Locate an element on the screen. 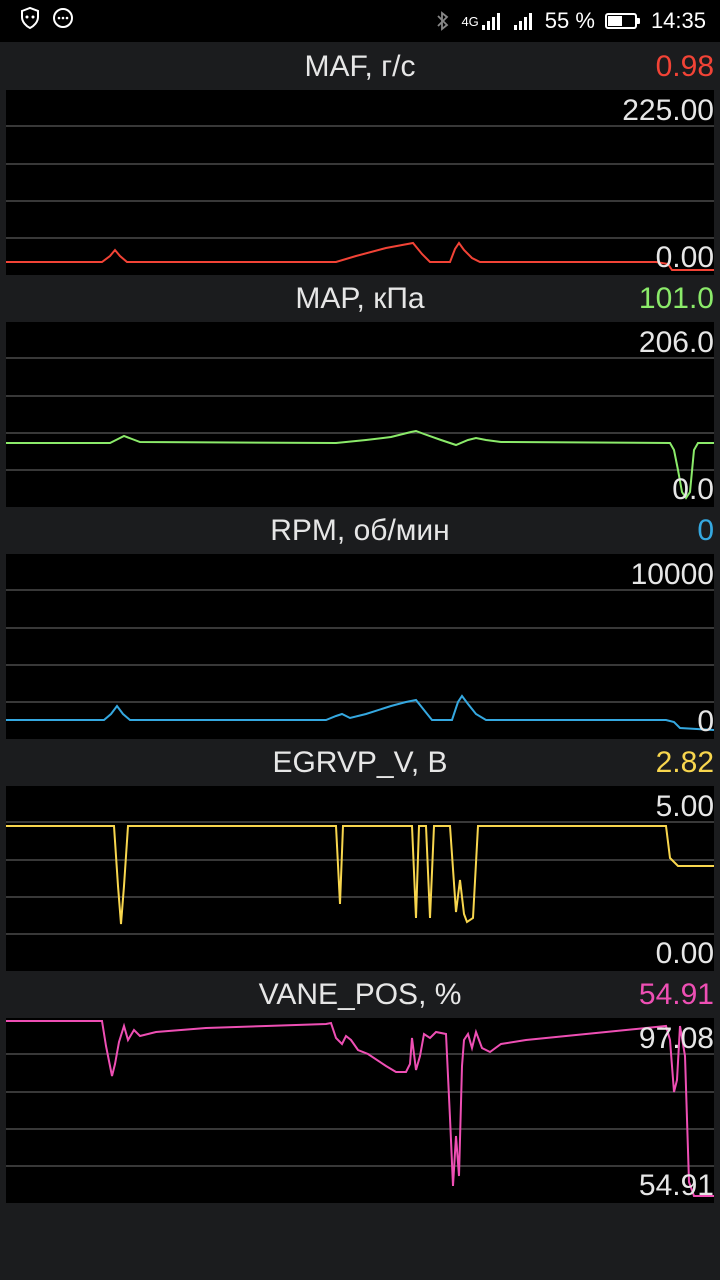 The width and height of the screenshot is (720, 1280). vane-pos-trace is located at coordinates (360, 1108).